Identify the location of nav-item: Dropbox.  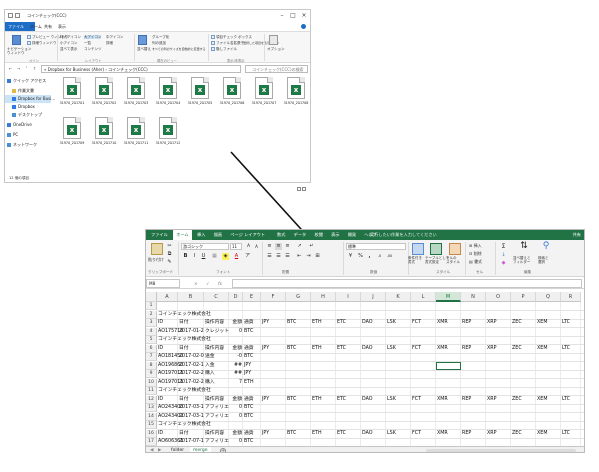
(28, 107).